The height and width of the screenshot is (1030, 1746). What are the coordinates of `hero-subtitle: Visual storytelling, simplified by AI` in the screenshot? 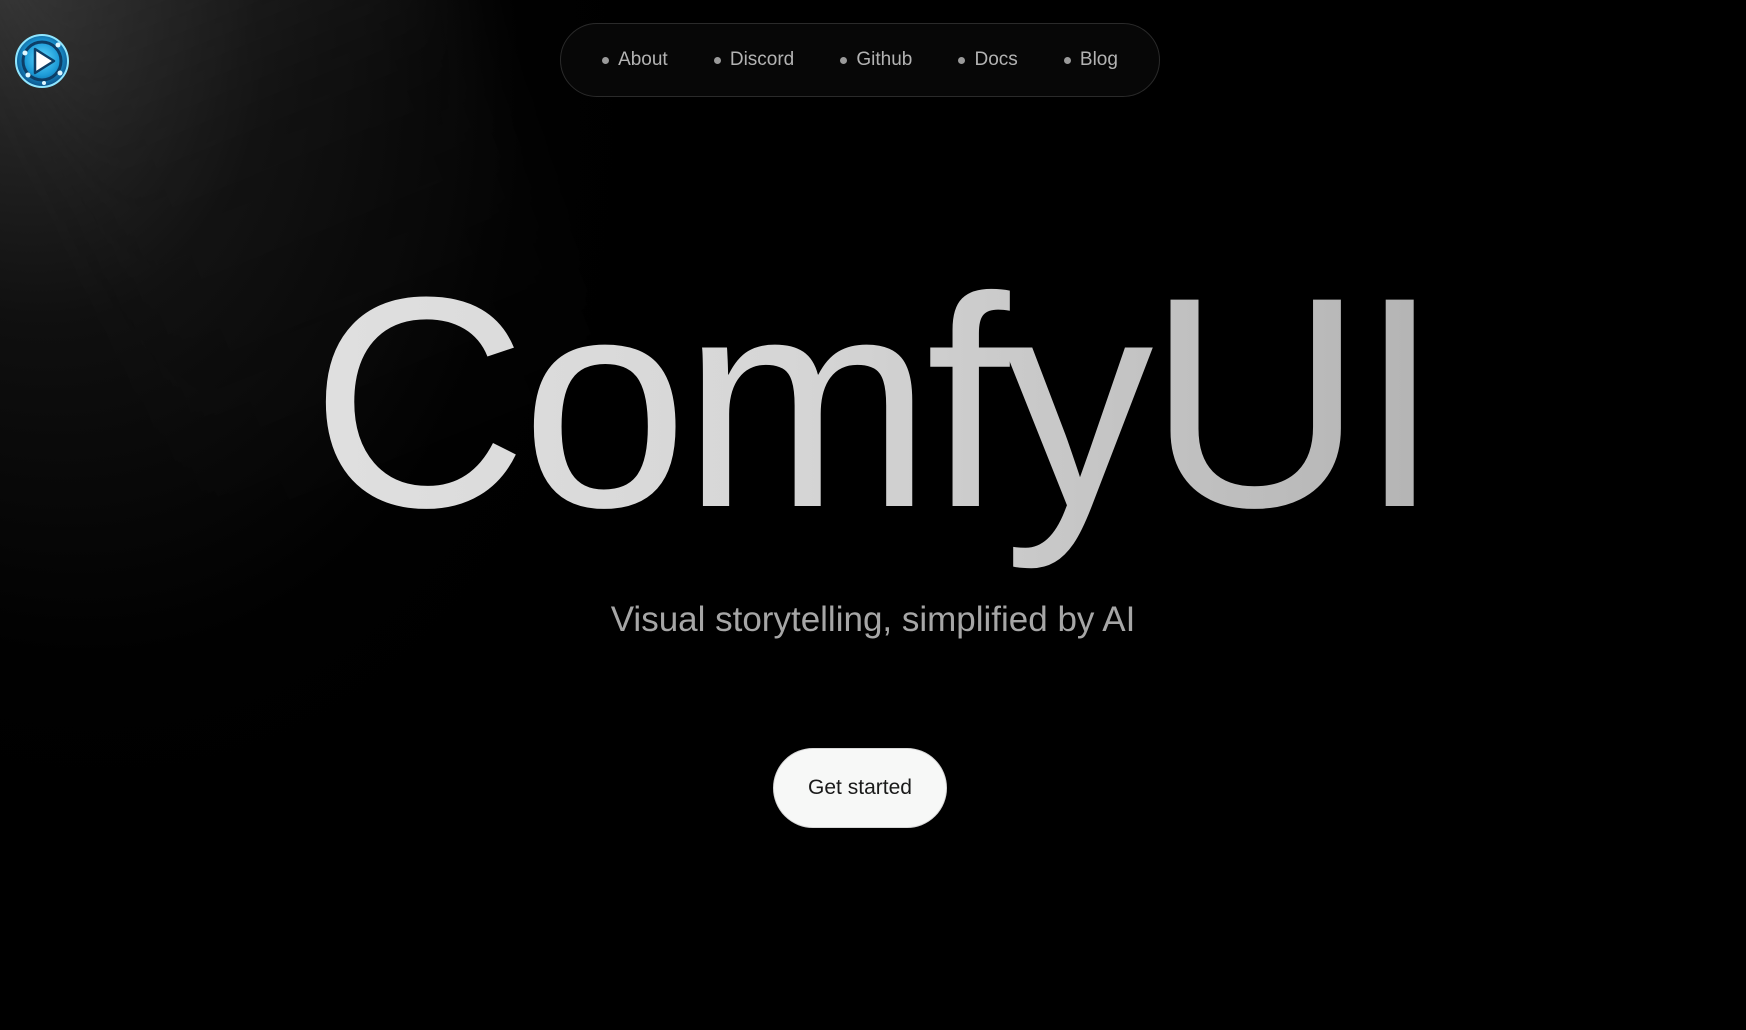 It's located at (873, 619).